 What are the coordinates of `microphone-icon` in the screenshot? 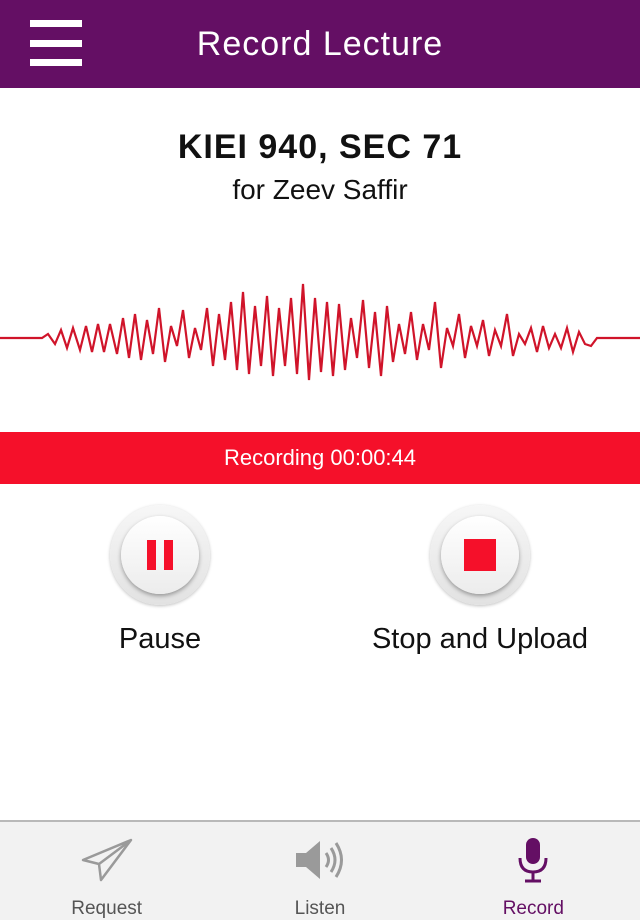 It's located at (533, 860).